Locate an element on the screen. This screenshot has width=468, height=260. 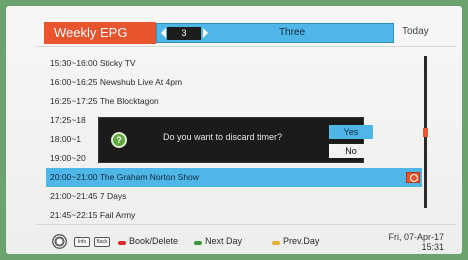
page-title: Weekly EPG is located at coordinates (100, 33).